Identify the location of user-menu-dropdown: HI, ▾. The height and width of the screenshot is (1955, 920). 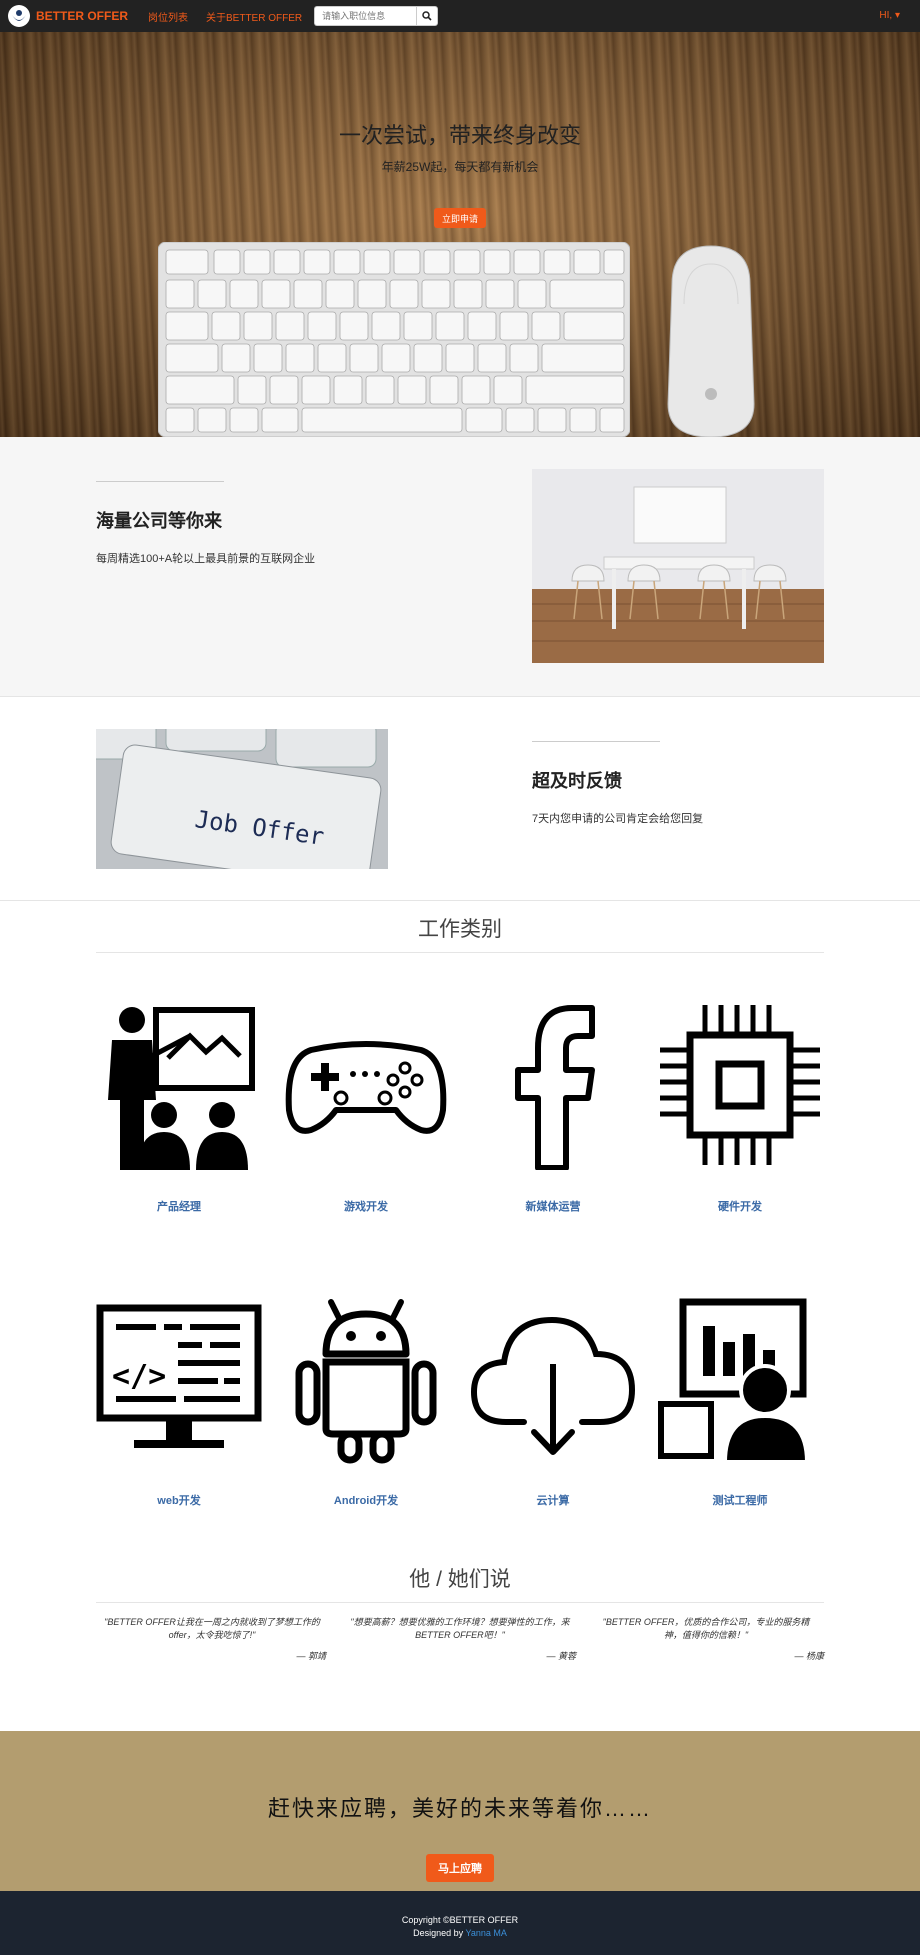
(889, 15).